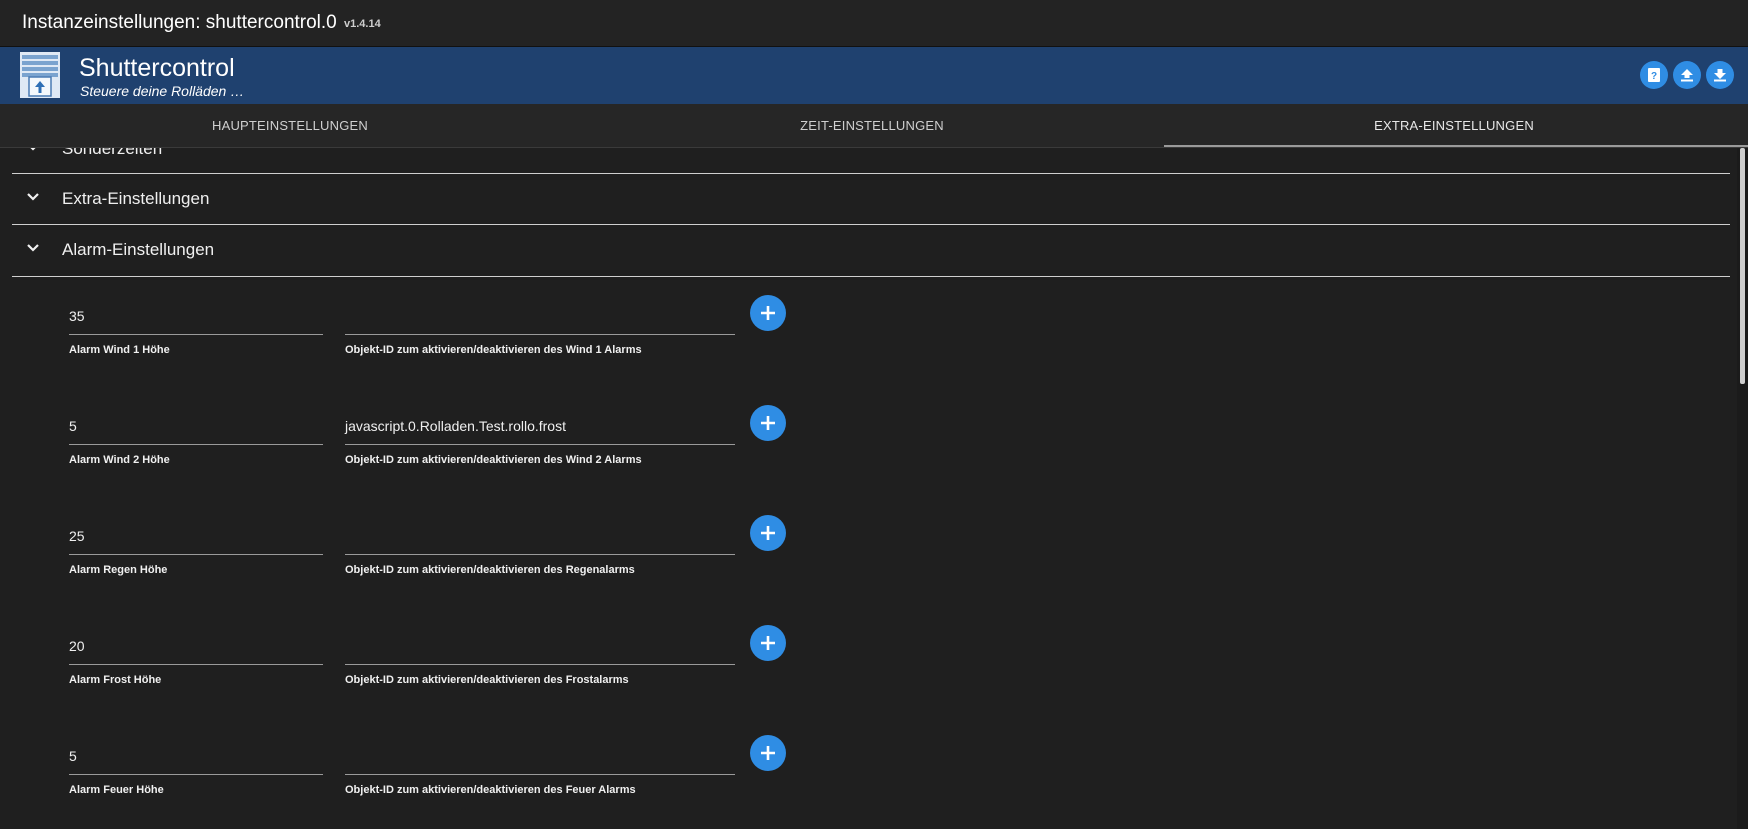 The height and width of the screenshot is (829, 1748). Describe the element at coordinates (196, 541) in the screenshot. I see `alarm-regen-height-input: 25` at that location.